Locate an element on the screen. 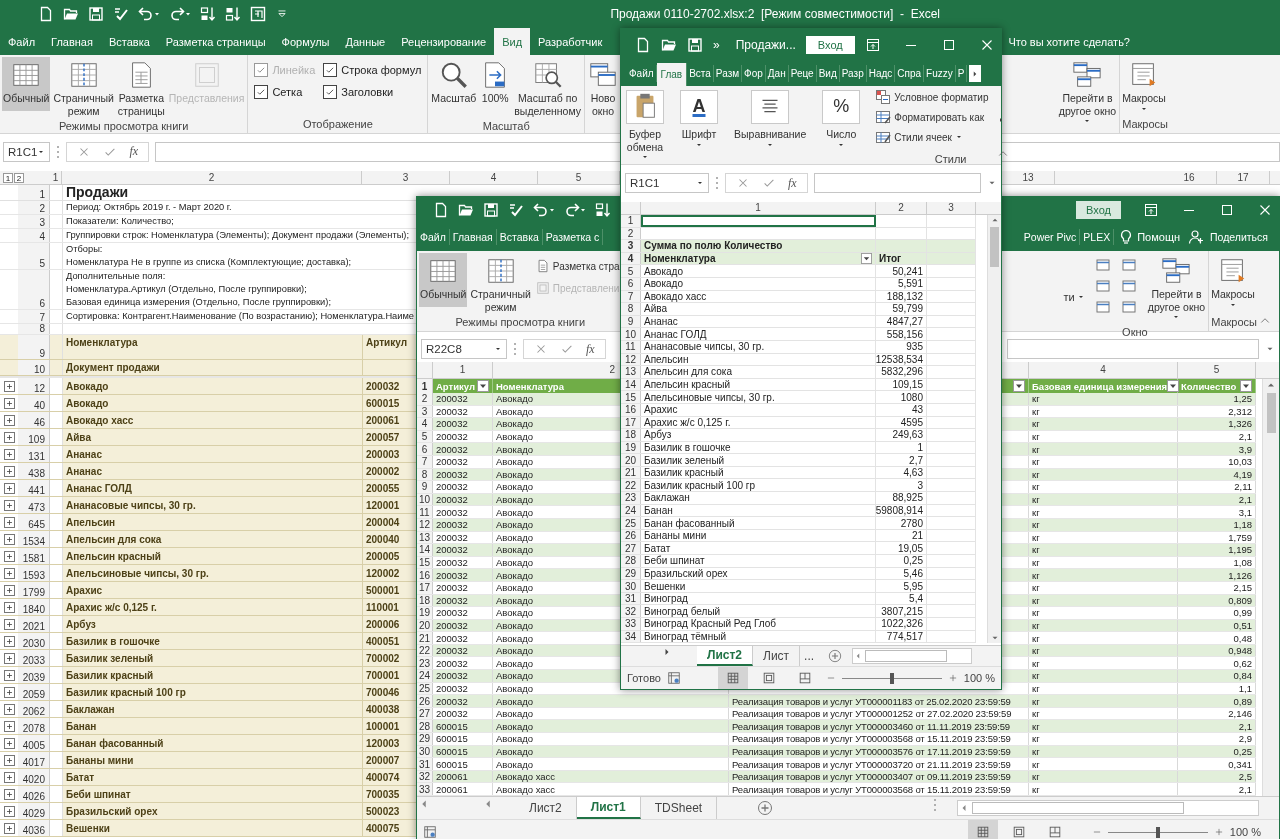 The image size is (1280, 839). column-header: 3 is located at coordinates (951, 208).